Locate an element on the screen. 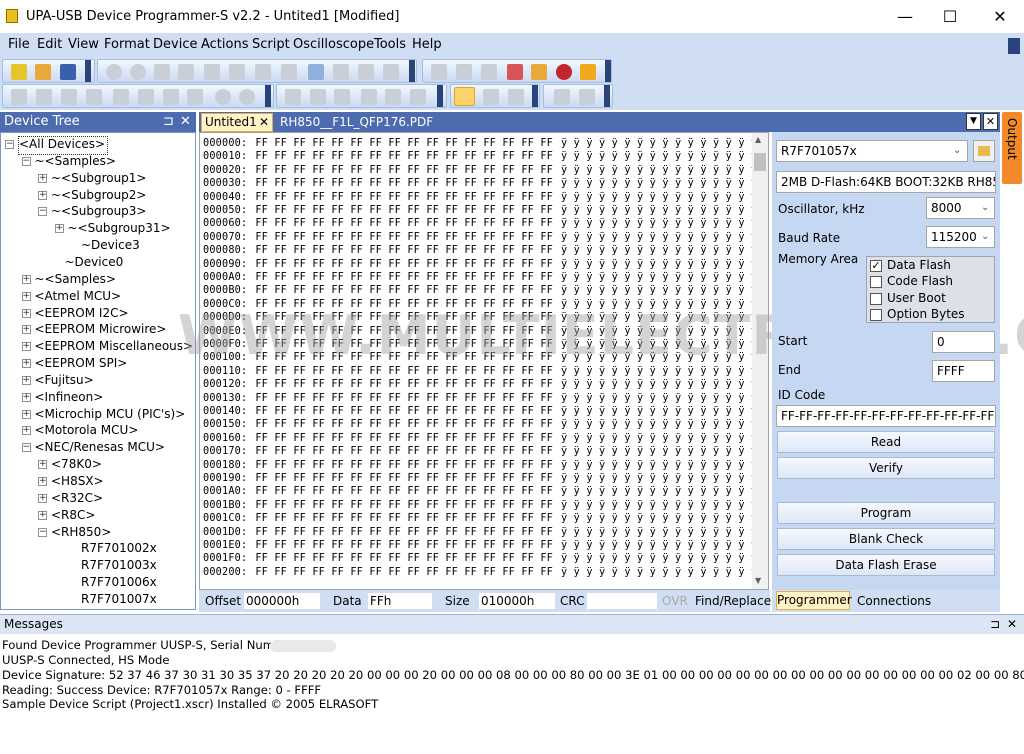  undo-icon is located at coordinates (114, 72).